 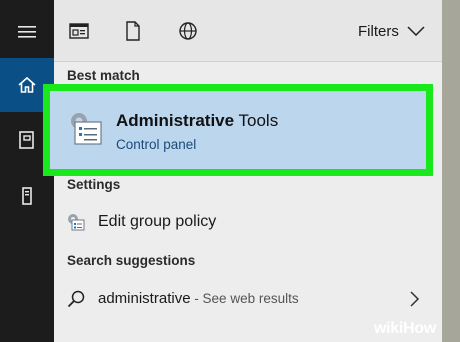 What do you see at coordinates (416, 31) in the screenshot?
I see `chevron-down-icon` at bounding box center [416, 31].